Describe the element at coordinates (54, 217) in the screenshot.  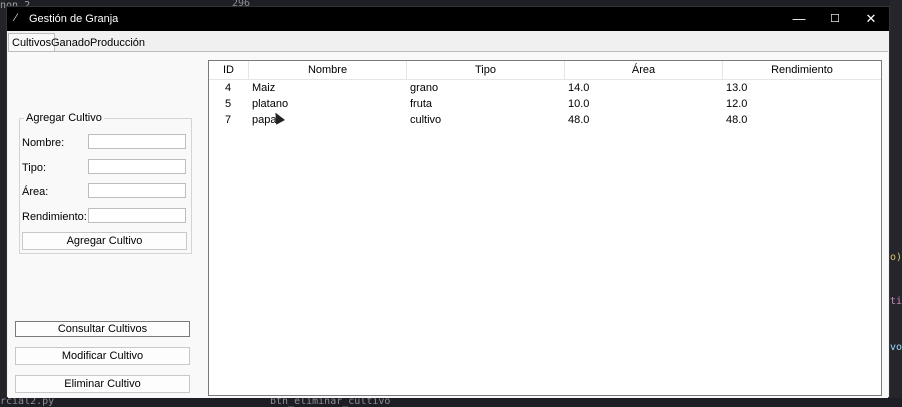
I see `rendimiento-label: Rendimiento:` at that location.